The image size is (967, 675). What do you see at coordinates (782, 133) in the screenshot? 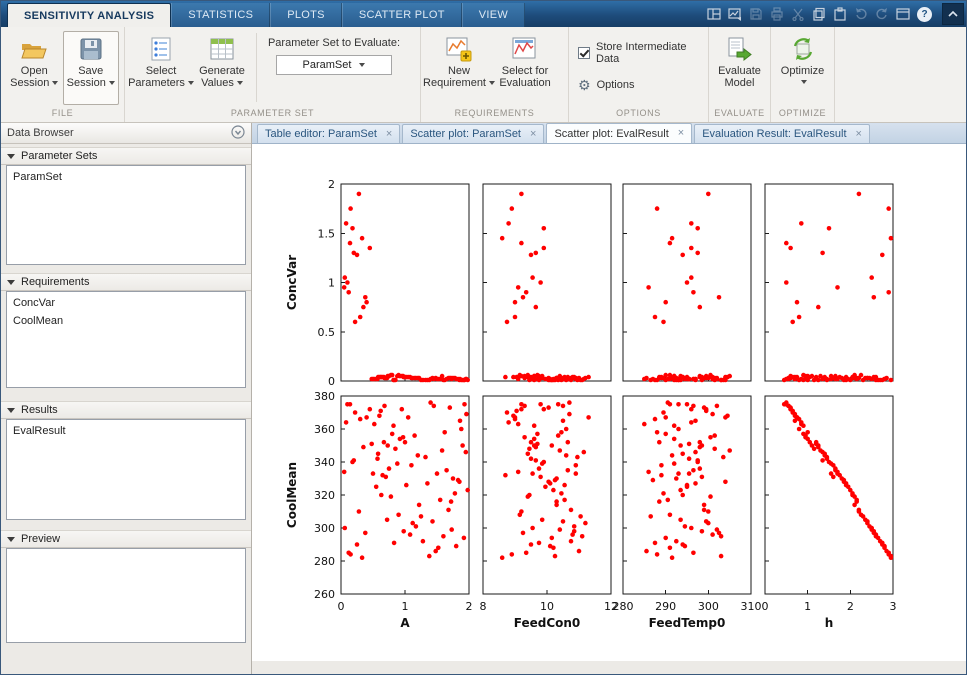
I see `doc-tab-evaluation-result: Evaluation Result: EvalResult ×` at bounding box center [782, 133].